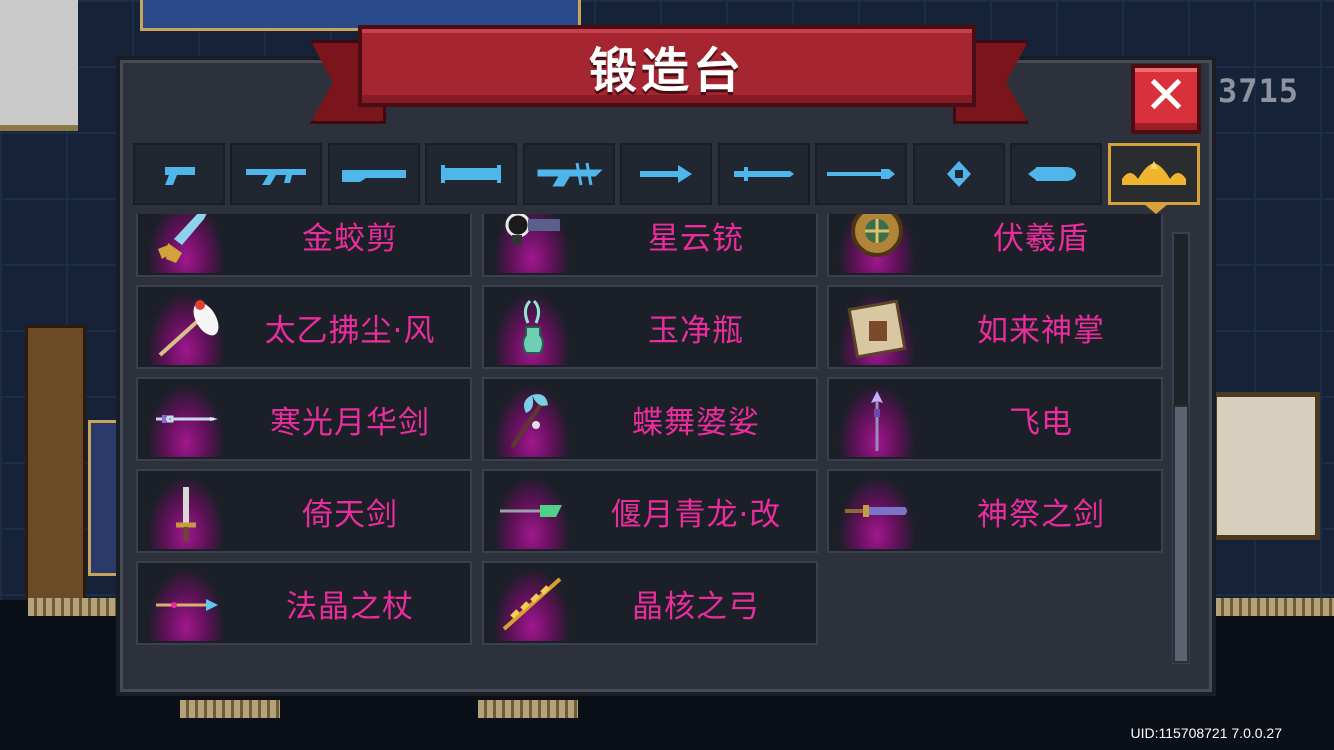  I want to click on tab-crossbow, so click(569, 174).